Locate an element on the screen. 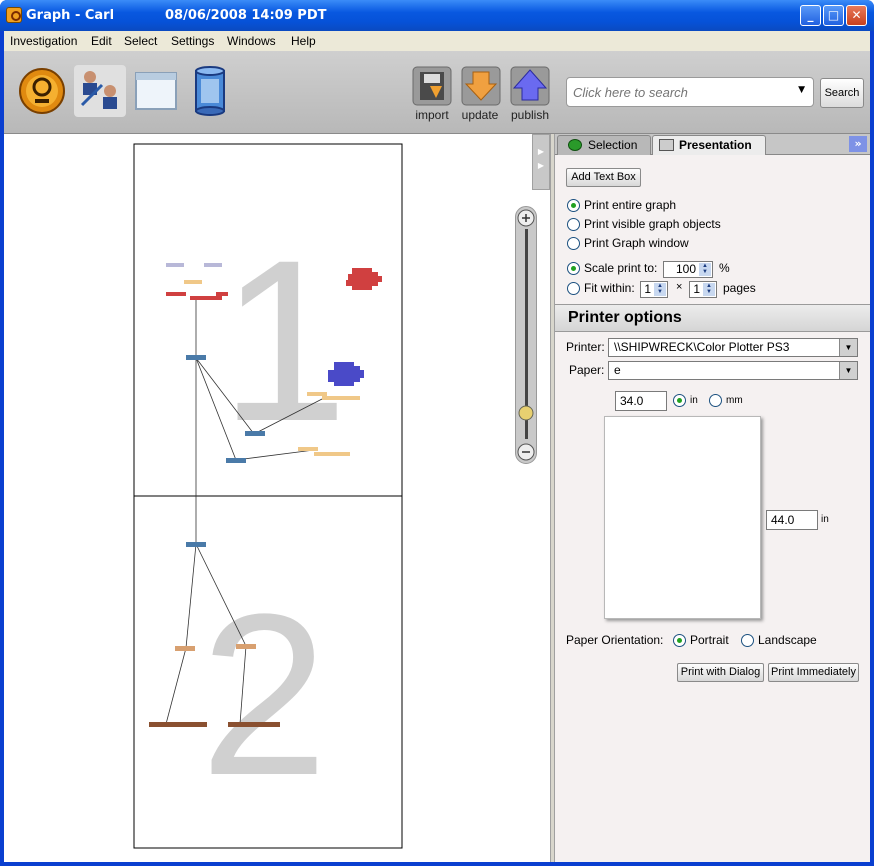  print-visible-objects-radio is located at coordinates (573, 224).